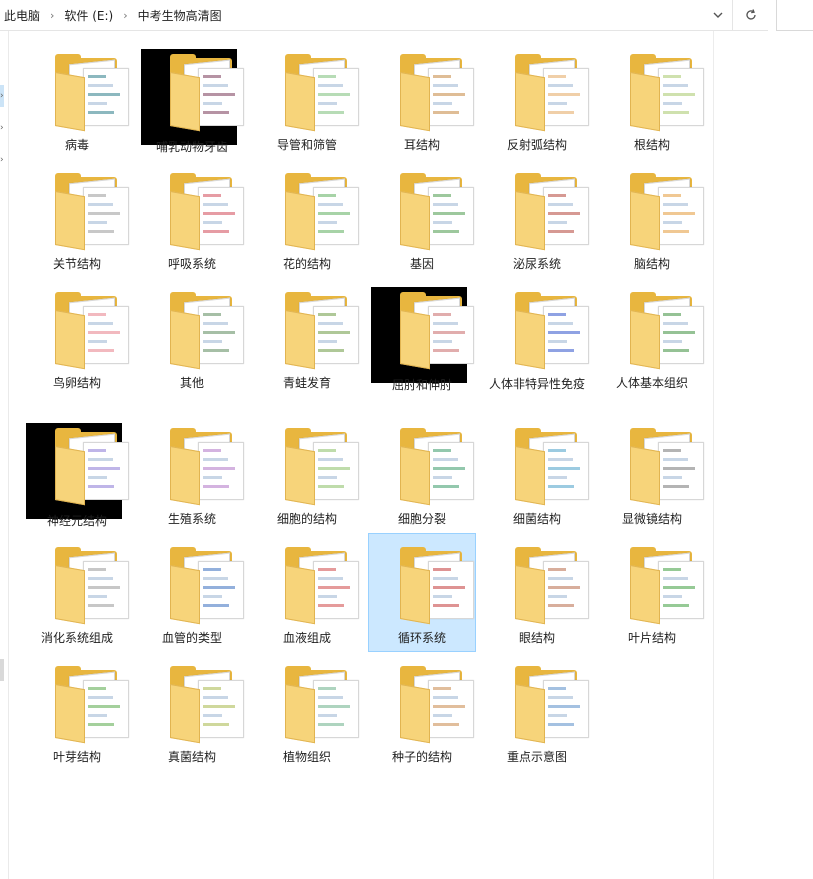 This screenshot has height=879, width=813. I want to click on folder-item: 呼吸系统, so click(192, 218).